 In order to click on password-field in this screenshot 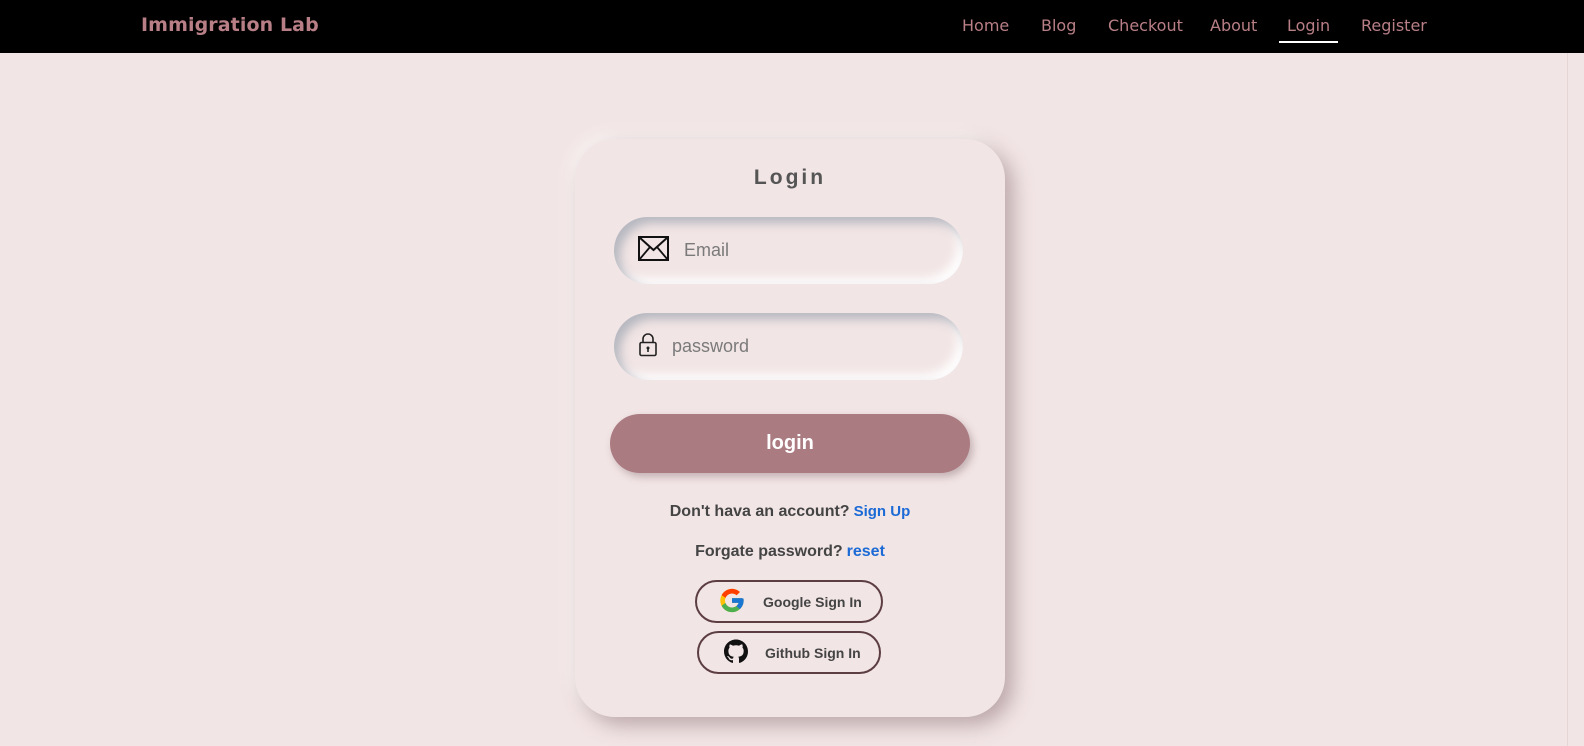, I will do `click(788, 346)`.